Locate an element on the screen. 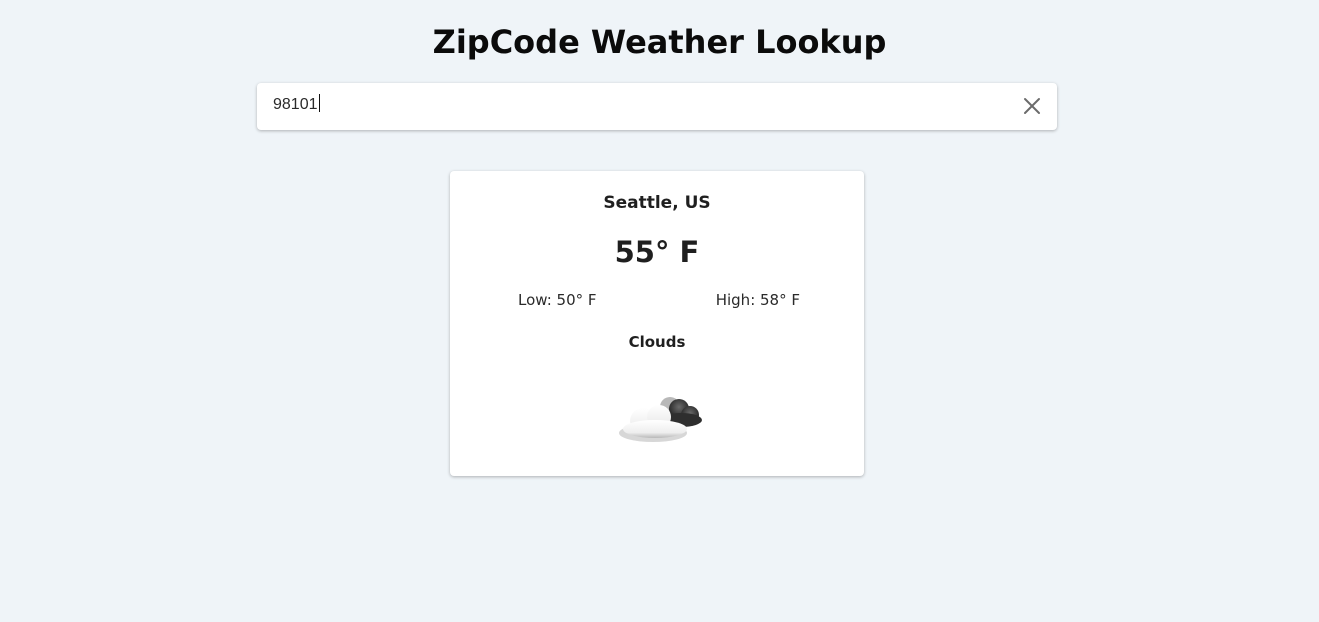 This screenshot has height=622, width=1319. text-caret is located at coordinates (319, 103).